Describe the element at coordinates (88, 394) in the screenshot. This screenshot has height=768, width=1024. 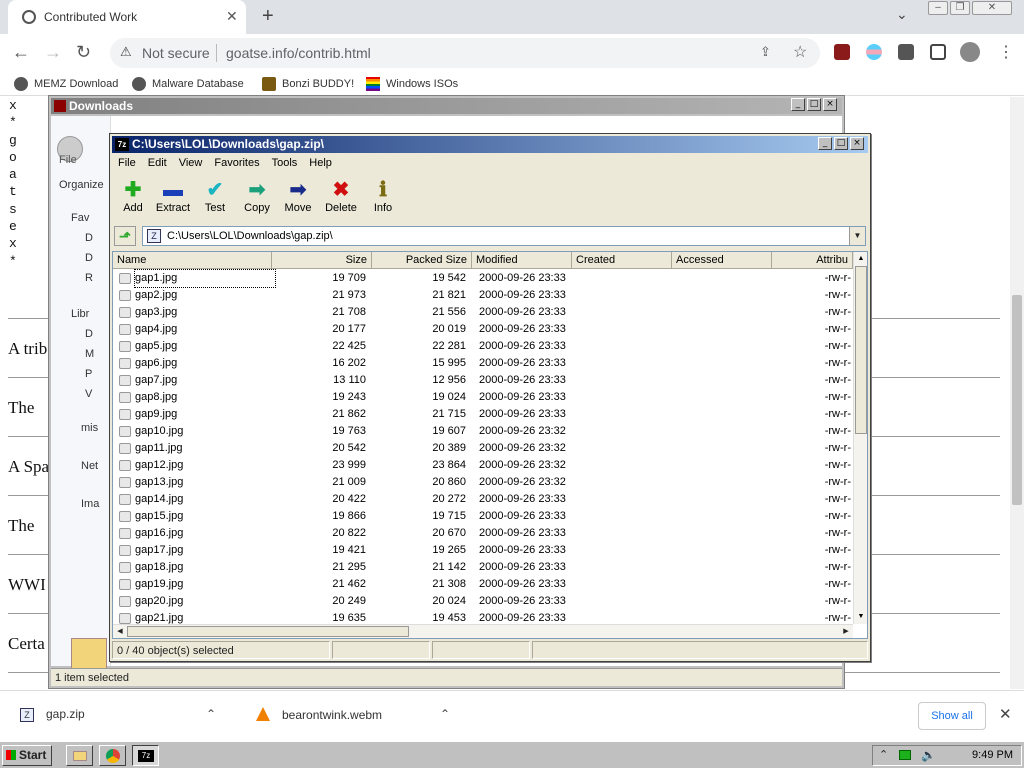
I see `nav-item: V` at that location.